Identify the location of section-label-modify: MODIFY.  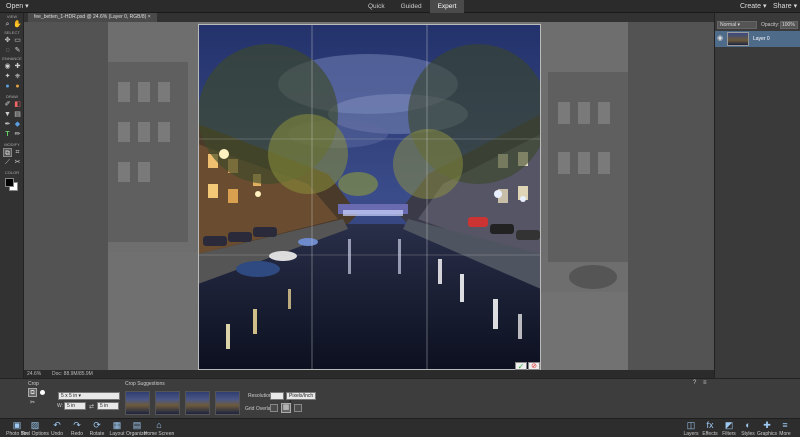
(12, 144).